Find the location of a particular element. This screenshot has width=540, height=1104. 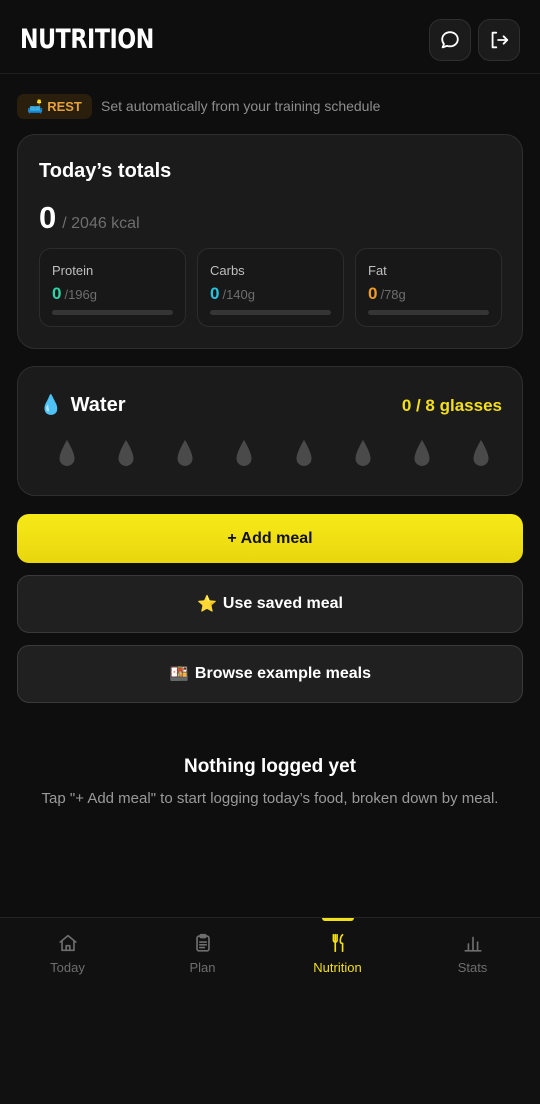

use-saved-meal-button: ⭐ Use saved meal is located at coordinates (270, 604).